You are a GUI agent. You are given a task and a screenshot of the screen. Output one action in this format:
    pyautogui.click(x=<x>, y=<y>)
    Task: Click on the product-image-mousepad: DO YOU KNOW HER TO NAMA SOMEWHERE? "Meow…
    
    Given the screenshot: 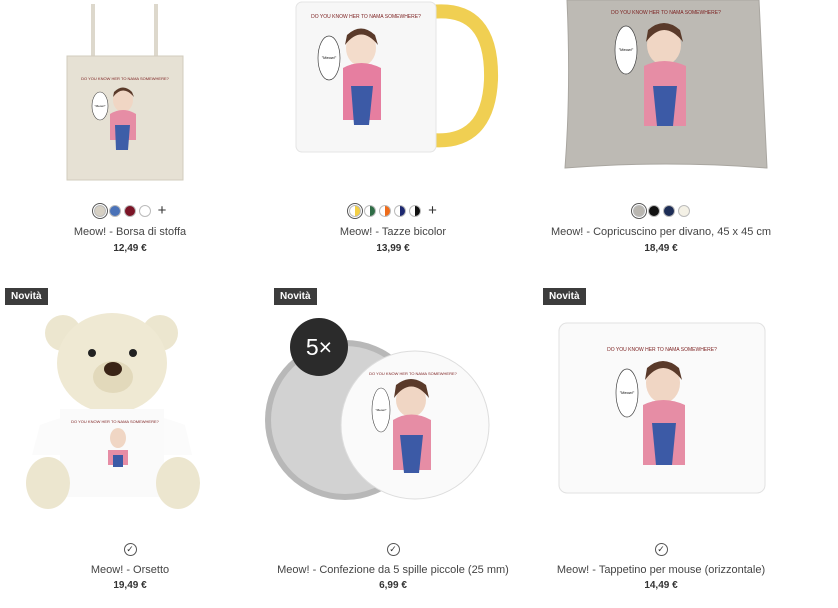 What is the action you would take?
    pyautogui.click(x=661, y=412)
    